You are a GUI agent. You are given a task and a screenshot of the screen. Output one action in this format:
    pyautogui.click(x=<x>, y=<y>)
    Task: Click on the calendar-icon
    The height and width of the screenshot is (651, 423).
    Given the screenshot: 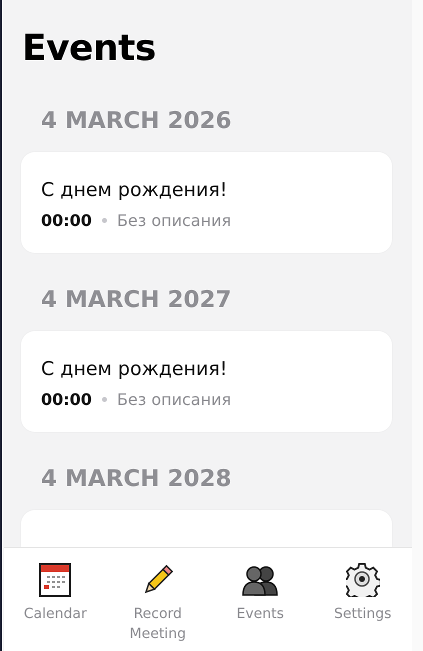 What is the action you would take?
    pyautogui.click(x=55, y=580)
    